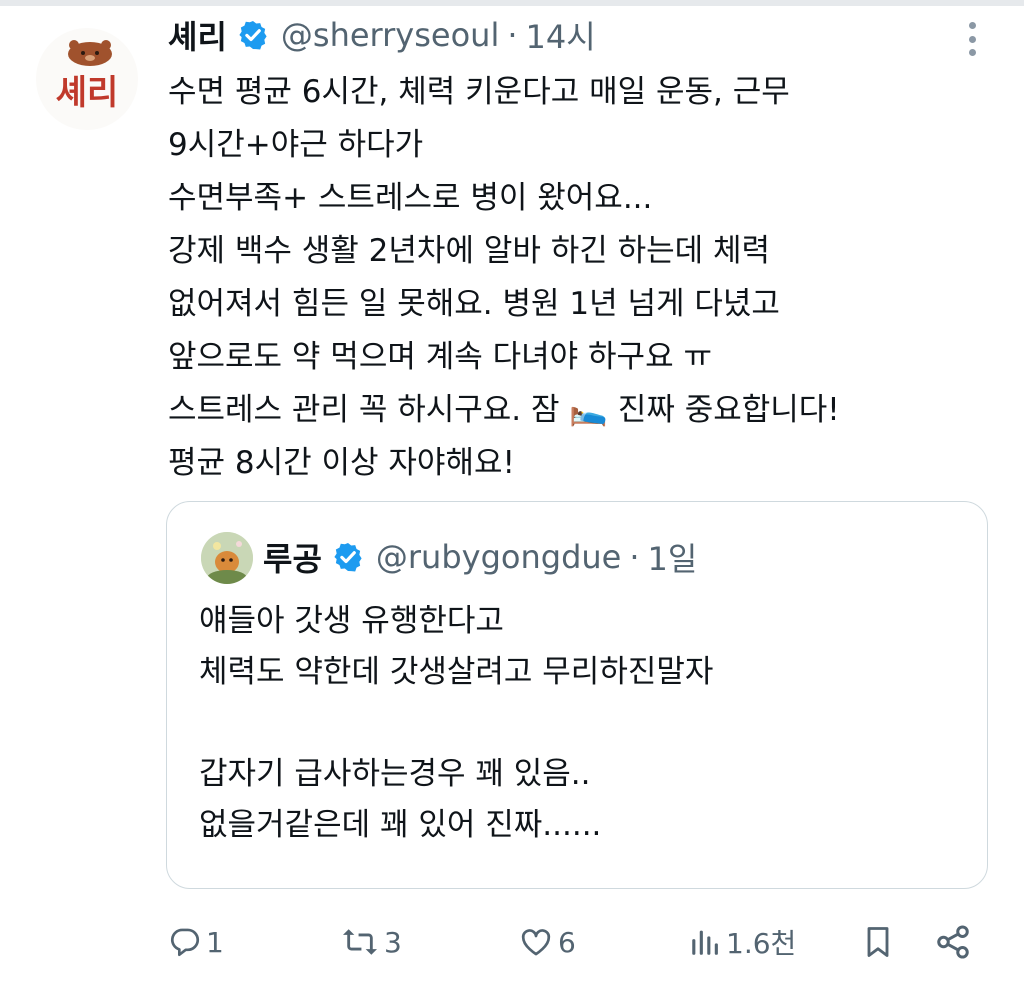  Describe the element at coordinates (567, 942) in the screenshot. I see `like-count: 6` at that location.